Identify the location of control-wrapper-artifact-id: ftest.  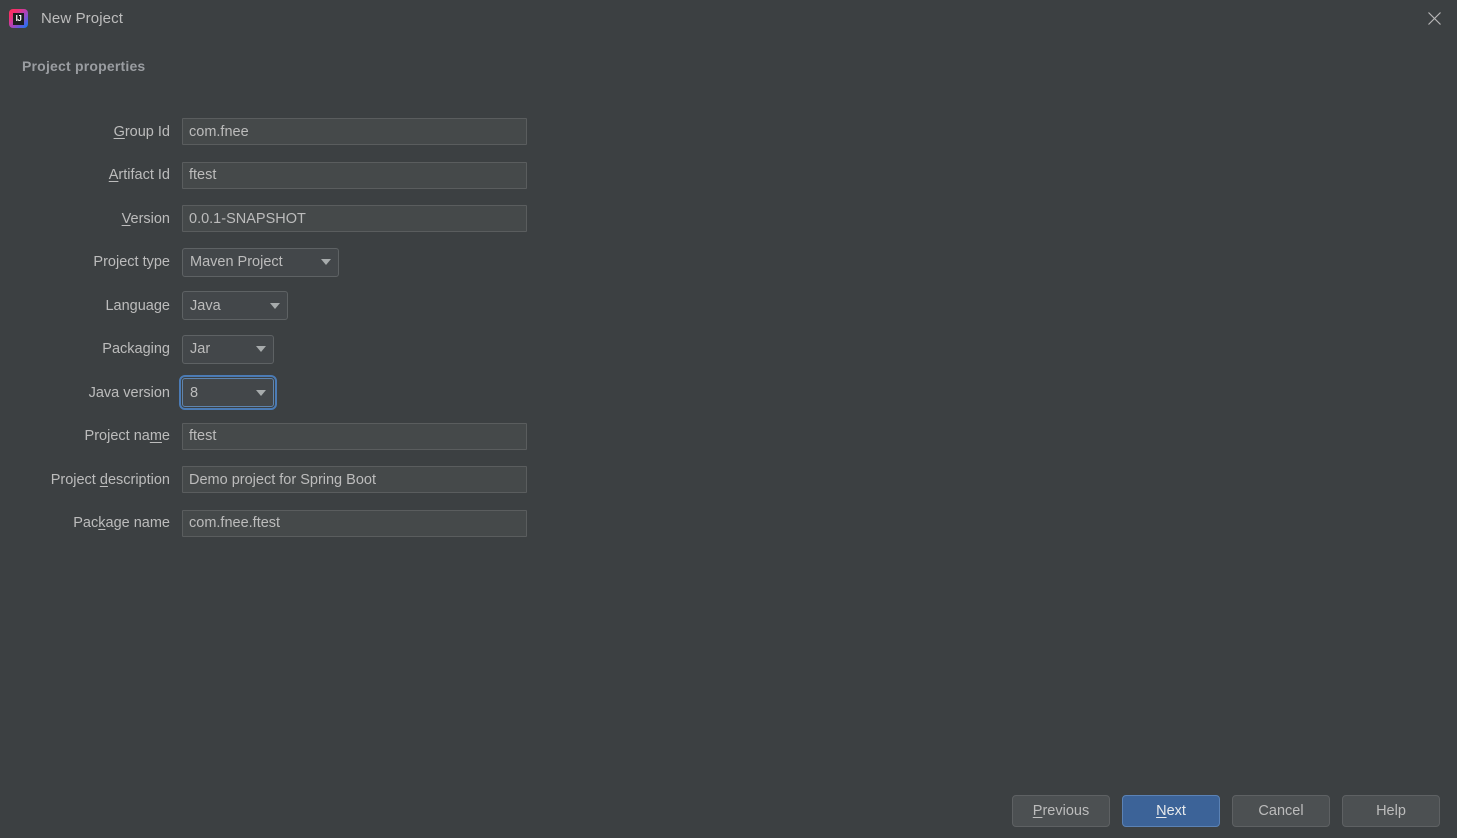
(354, 175).